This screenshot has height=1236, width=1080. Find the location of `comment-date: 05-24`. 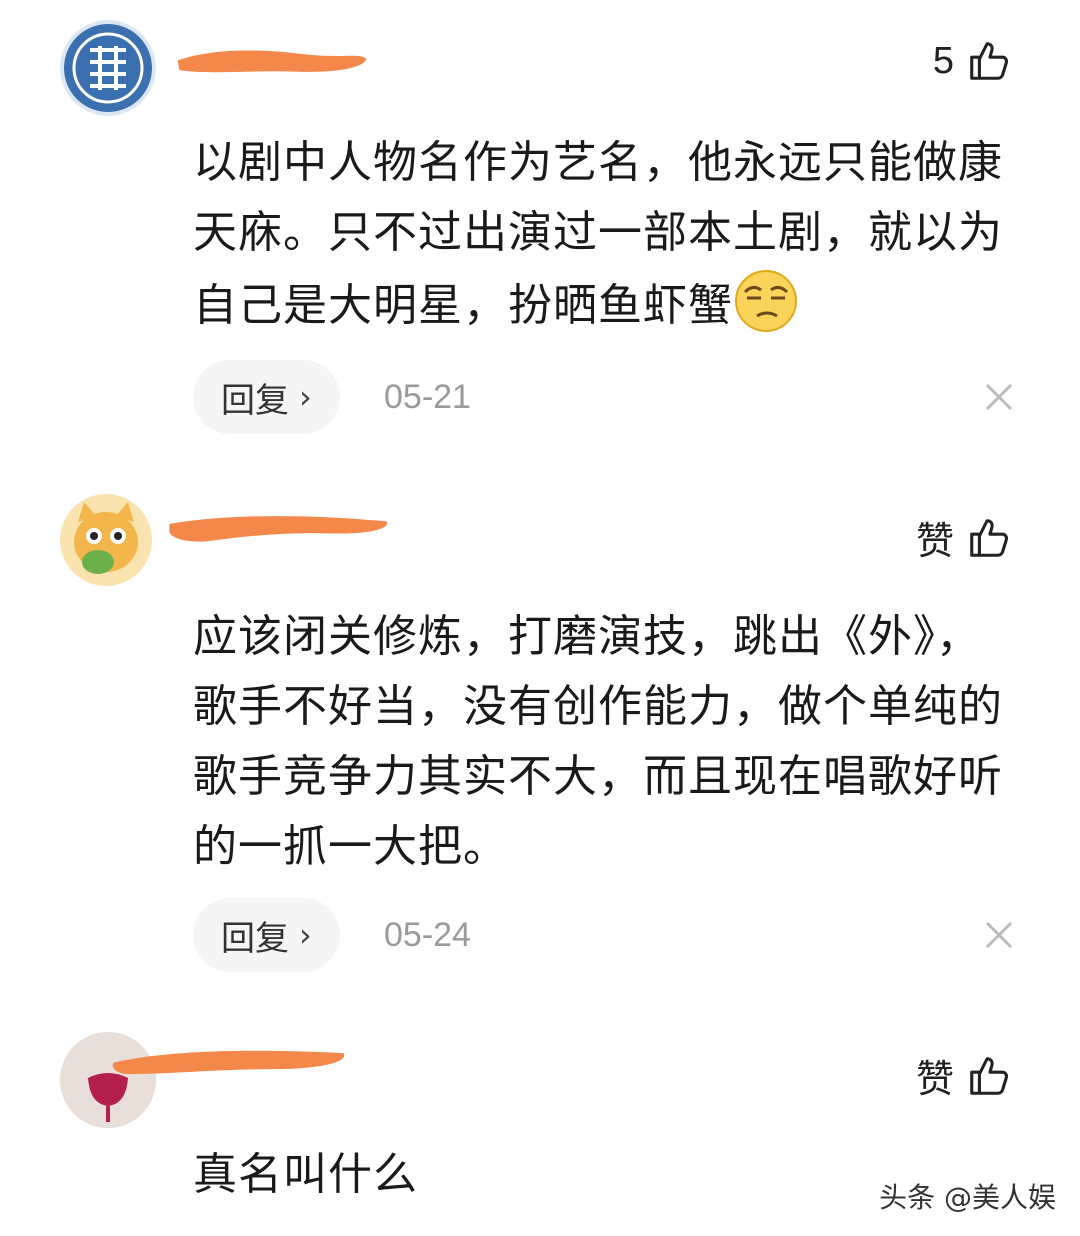

comment-date: 05-24 is located at coordinates (427, 935).